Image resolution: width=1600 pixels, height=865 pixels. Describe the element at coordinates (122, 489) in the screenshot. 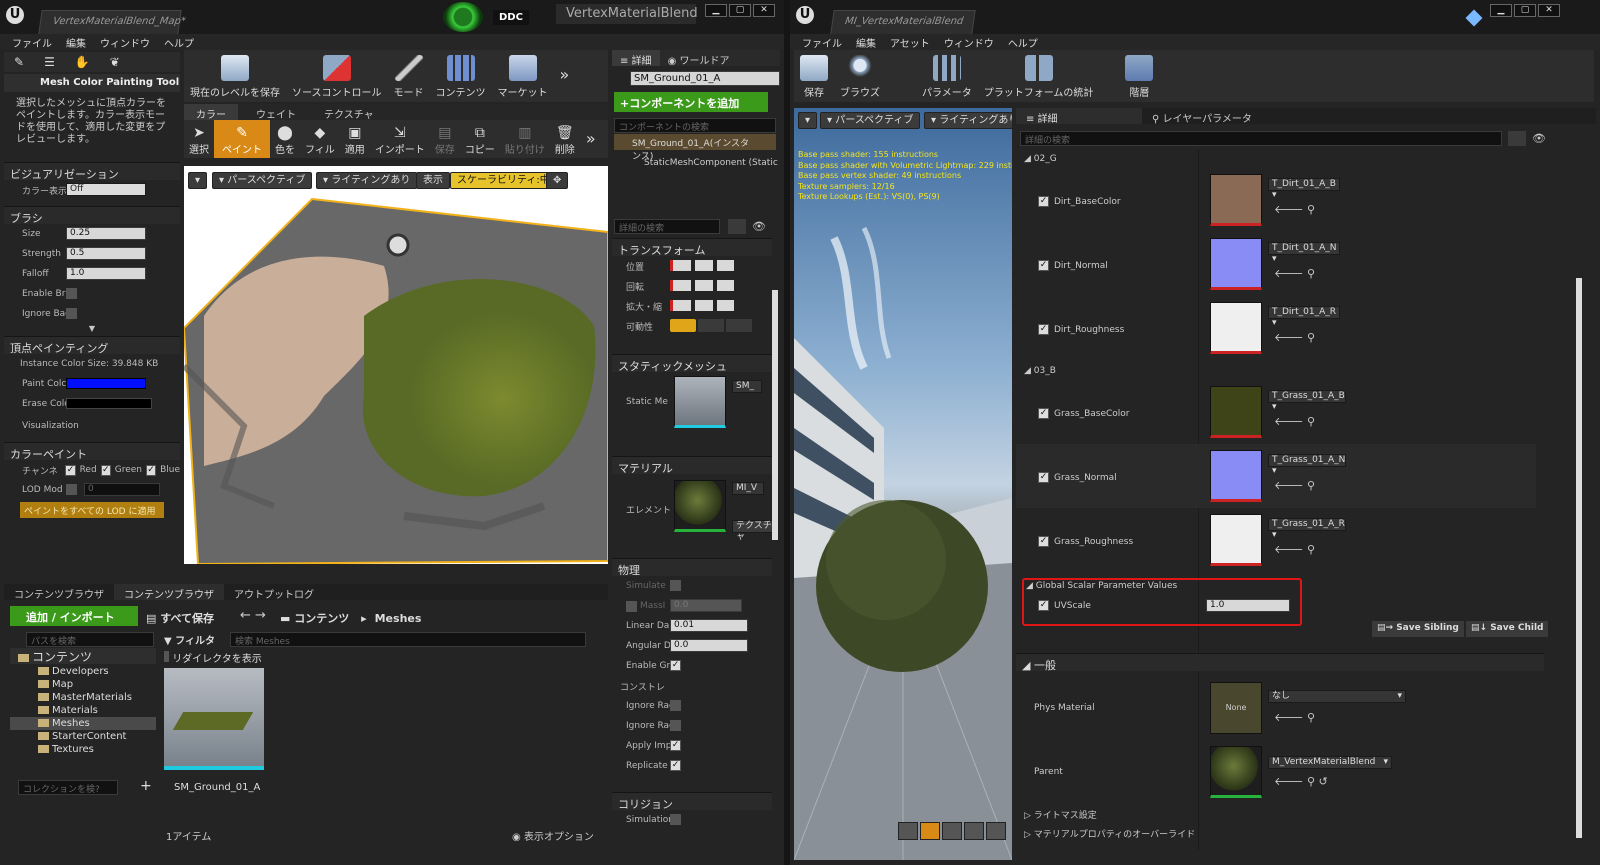

I see `lod-input: 0` at that location.